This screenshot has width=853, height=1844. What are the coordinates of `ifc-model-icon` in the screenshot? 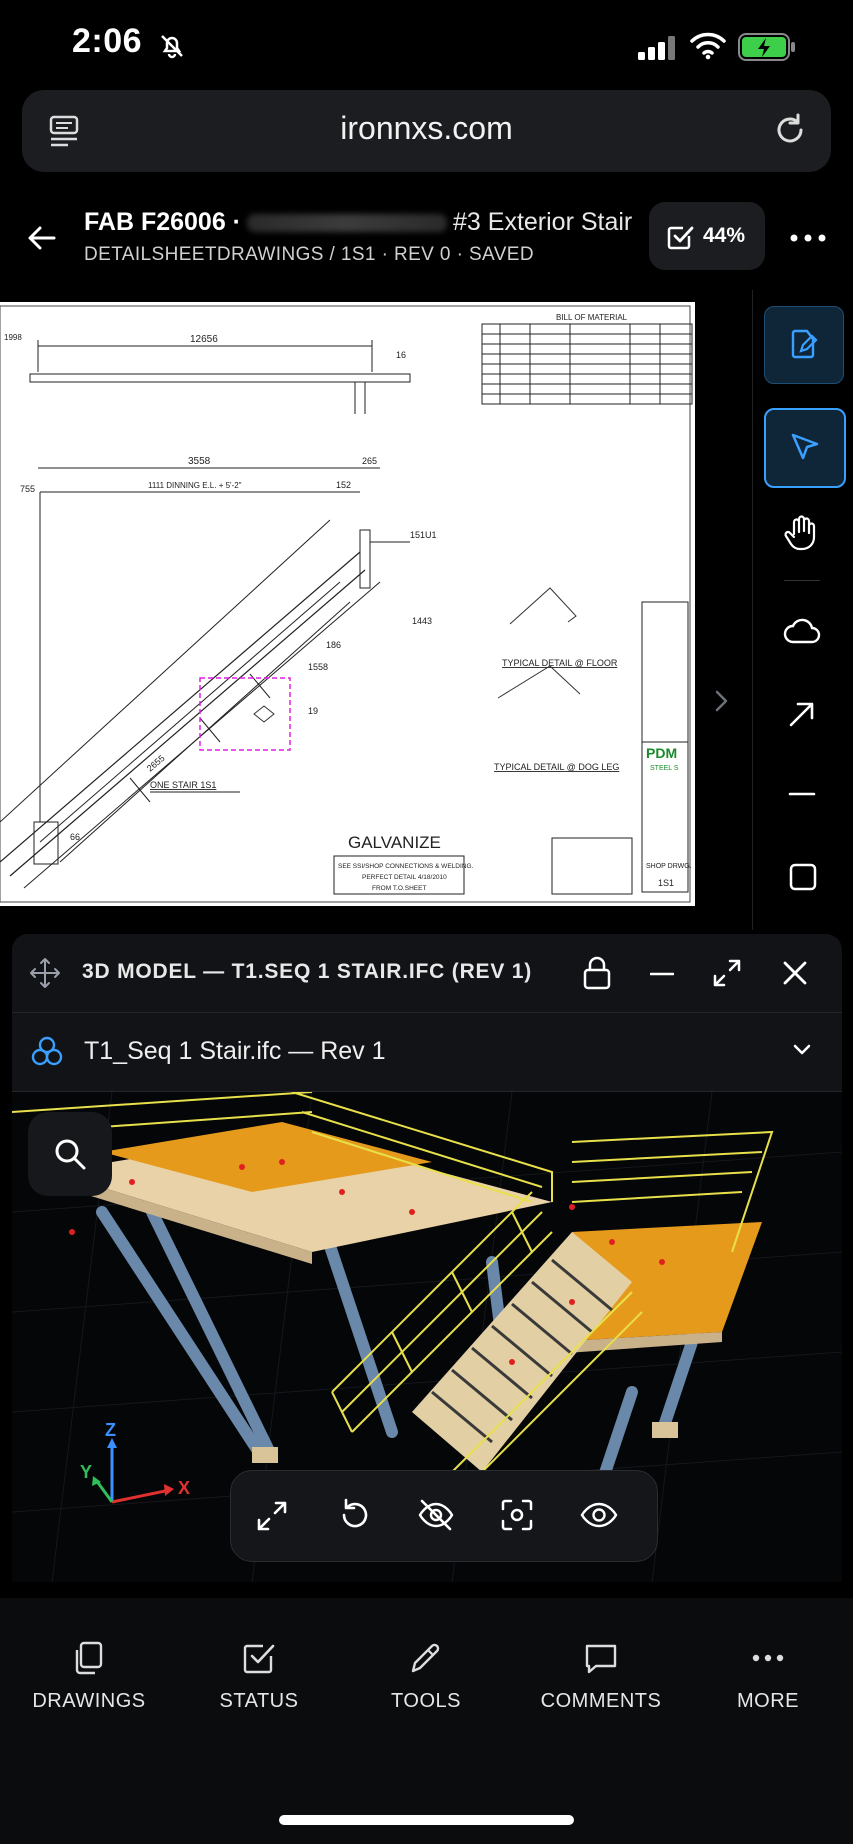 It's located at (47, 1052).